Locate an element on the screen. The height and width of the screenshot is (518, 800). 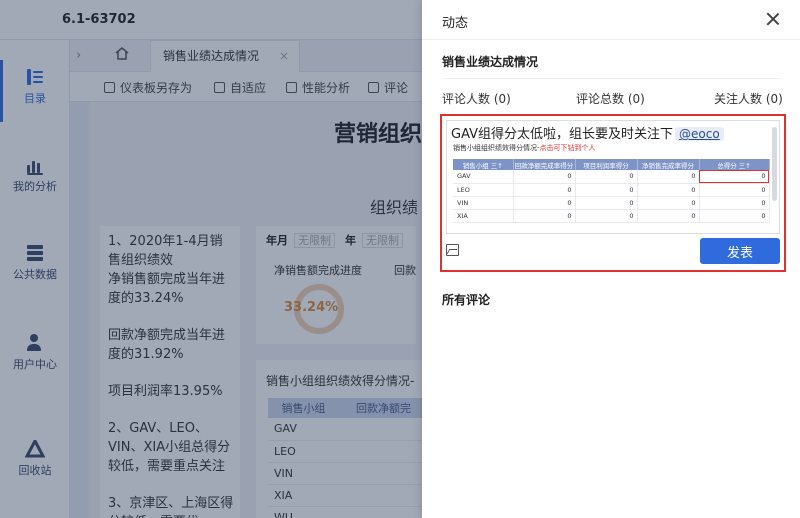
editor-scrollbar is located at coordinates (774, 164).